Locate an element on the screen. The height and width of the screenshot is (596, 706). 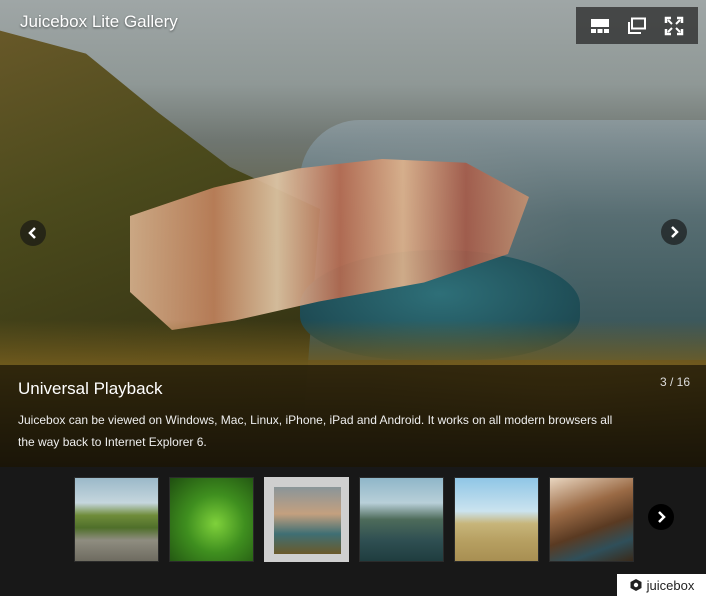
toolbar is located at coordinates (637, 25).